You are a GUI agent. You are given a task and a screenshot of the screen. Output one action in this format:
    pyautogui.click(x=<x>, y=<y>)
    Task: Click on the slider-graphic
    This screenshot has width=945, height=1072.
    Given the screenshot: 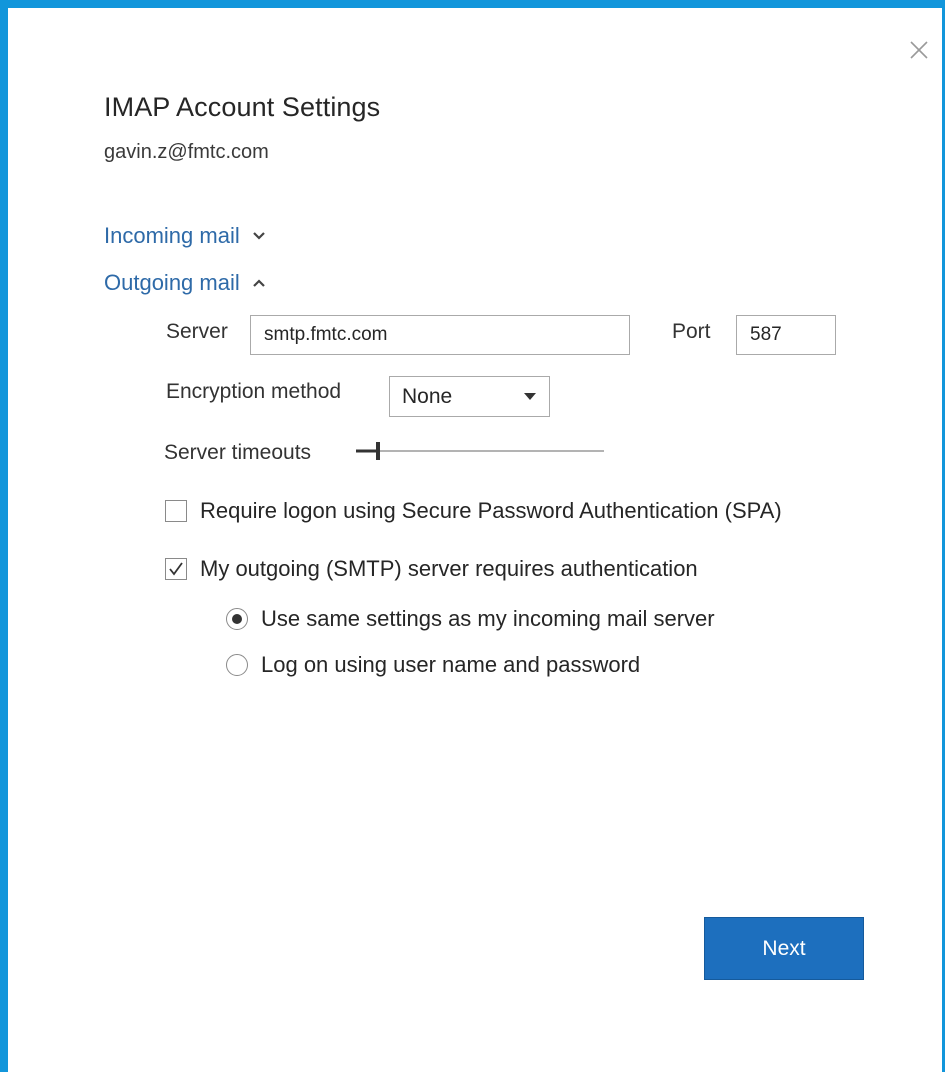 What is the action you would take?
    pyautogui.click(x=480, y=451)
    